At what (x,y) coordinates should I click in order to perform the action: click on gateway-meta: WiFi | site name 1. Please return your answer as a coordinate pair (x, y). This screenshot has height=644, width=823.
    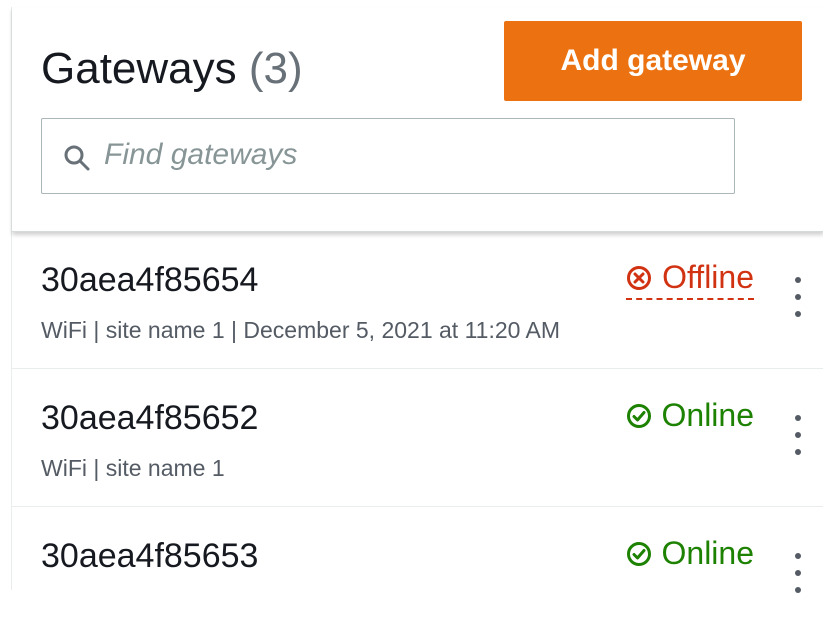
    Looking at the image, I should click on (133, 468).